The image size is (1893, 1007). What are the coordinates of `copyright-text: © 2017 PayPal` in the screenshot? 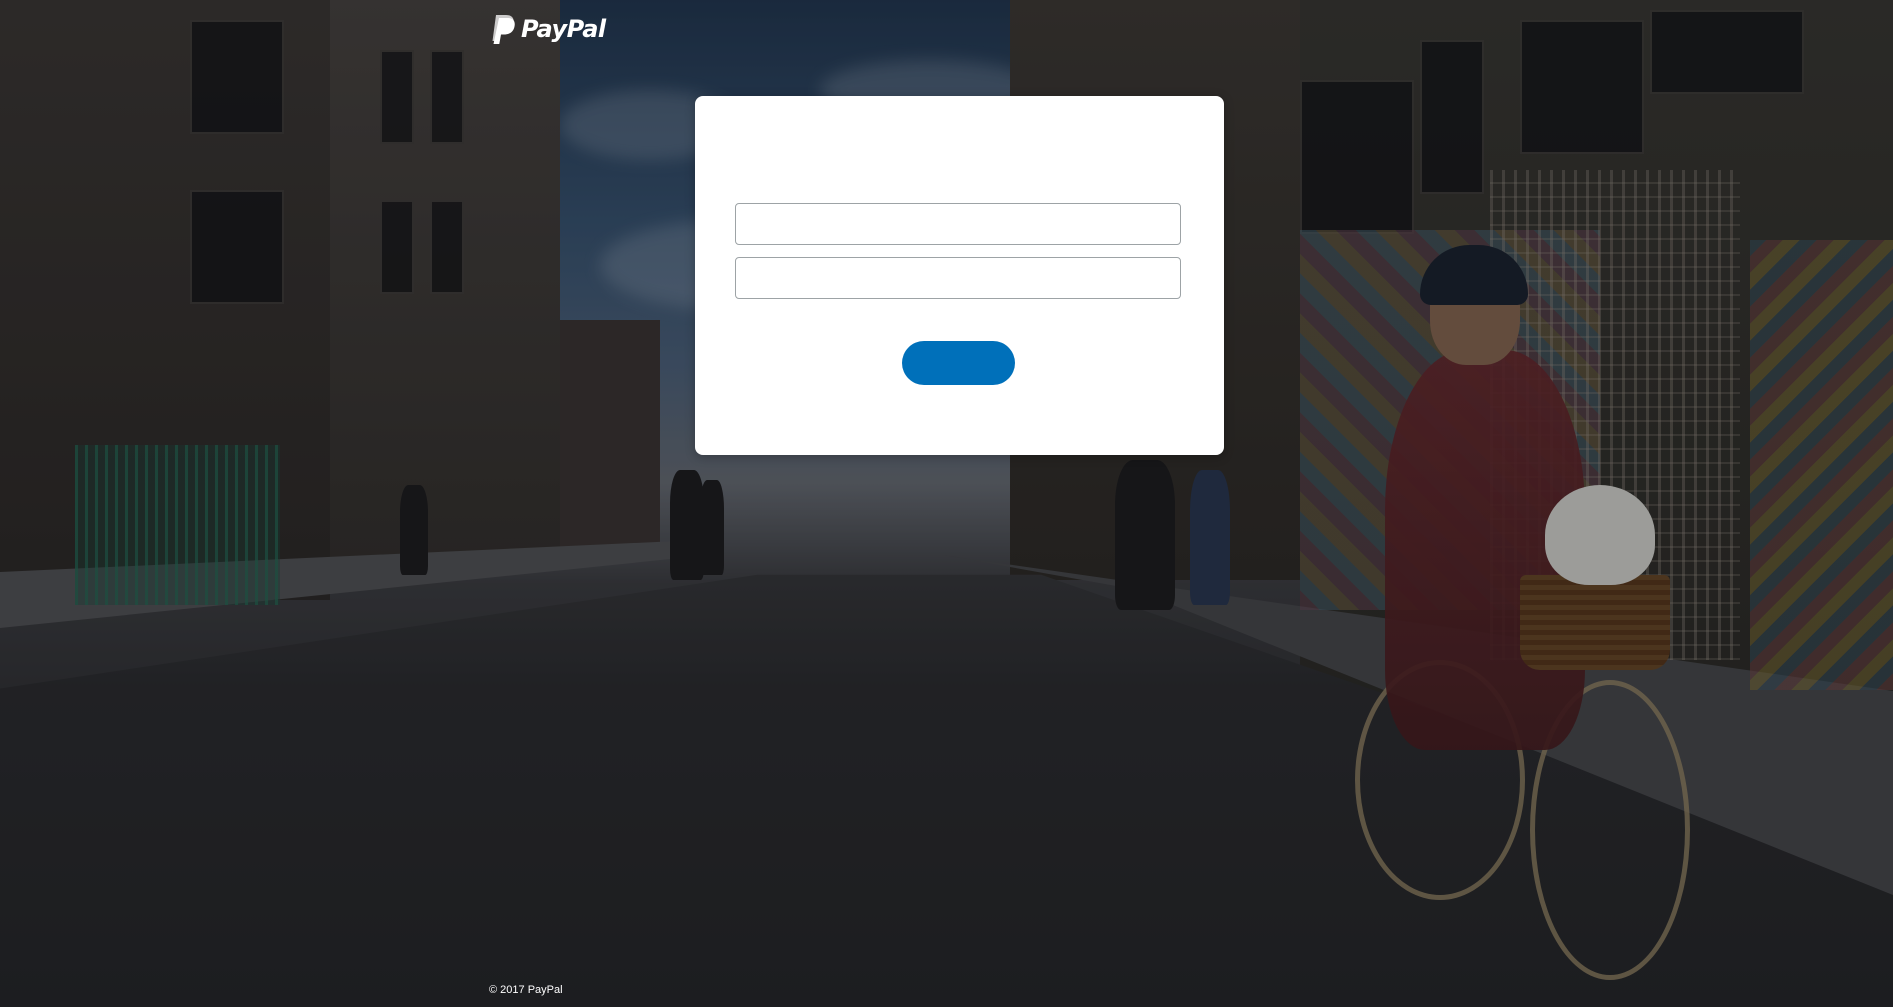 It's located at (526, 990).